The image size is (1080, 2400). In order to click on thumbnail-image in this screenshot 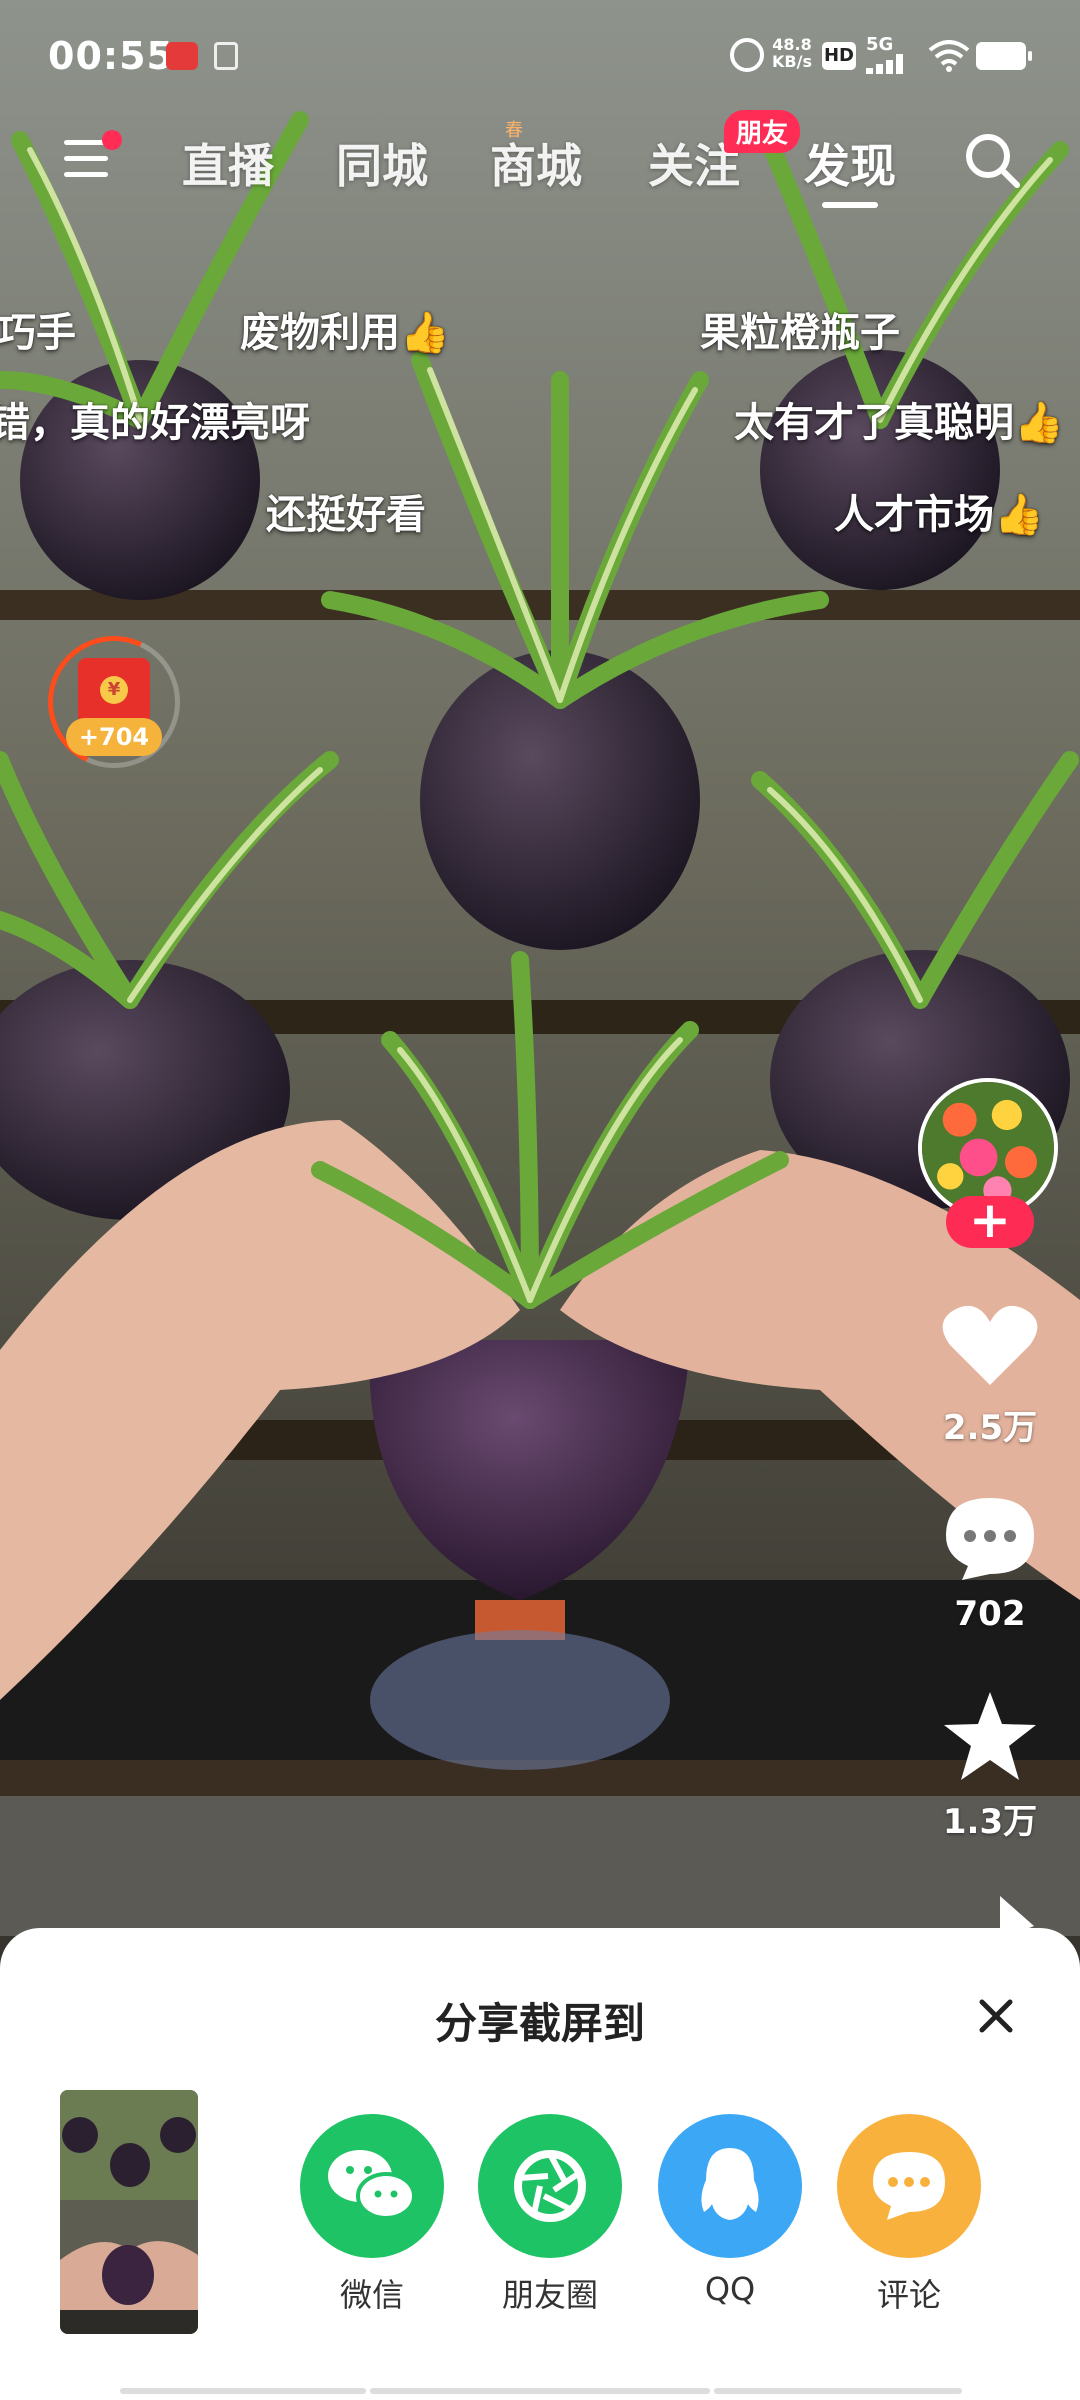, I will do `click(129, 2212)`.